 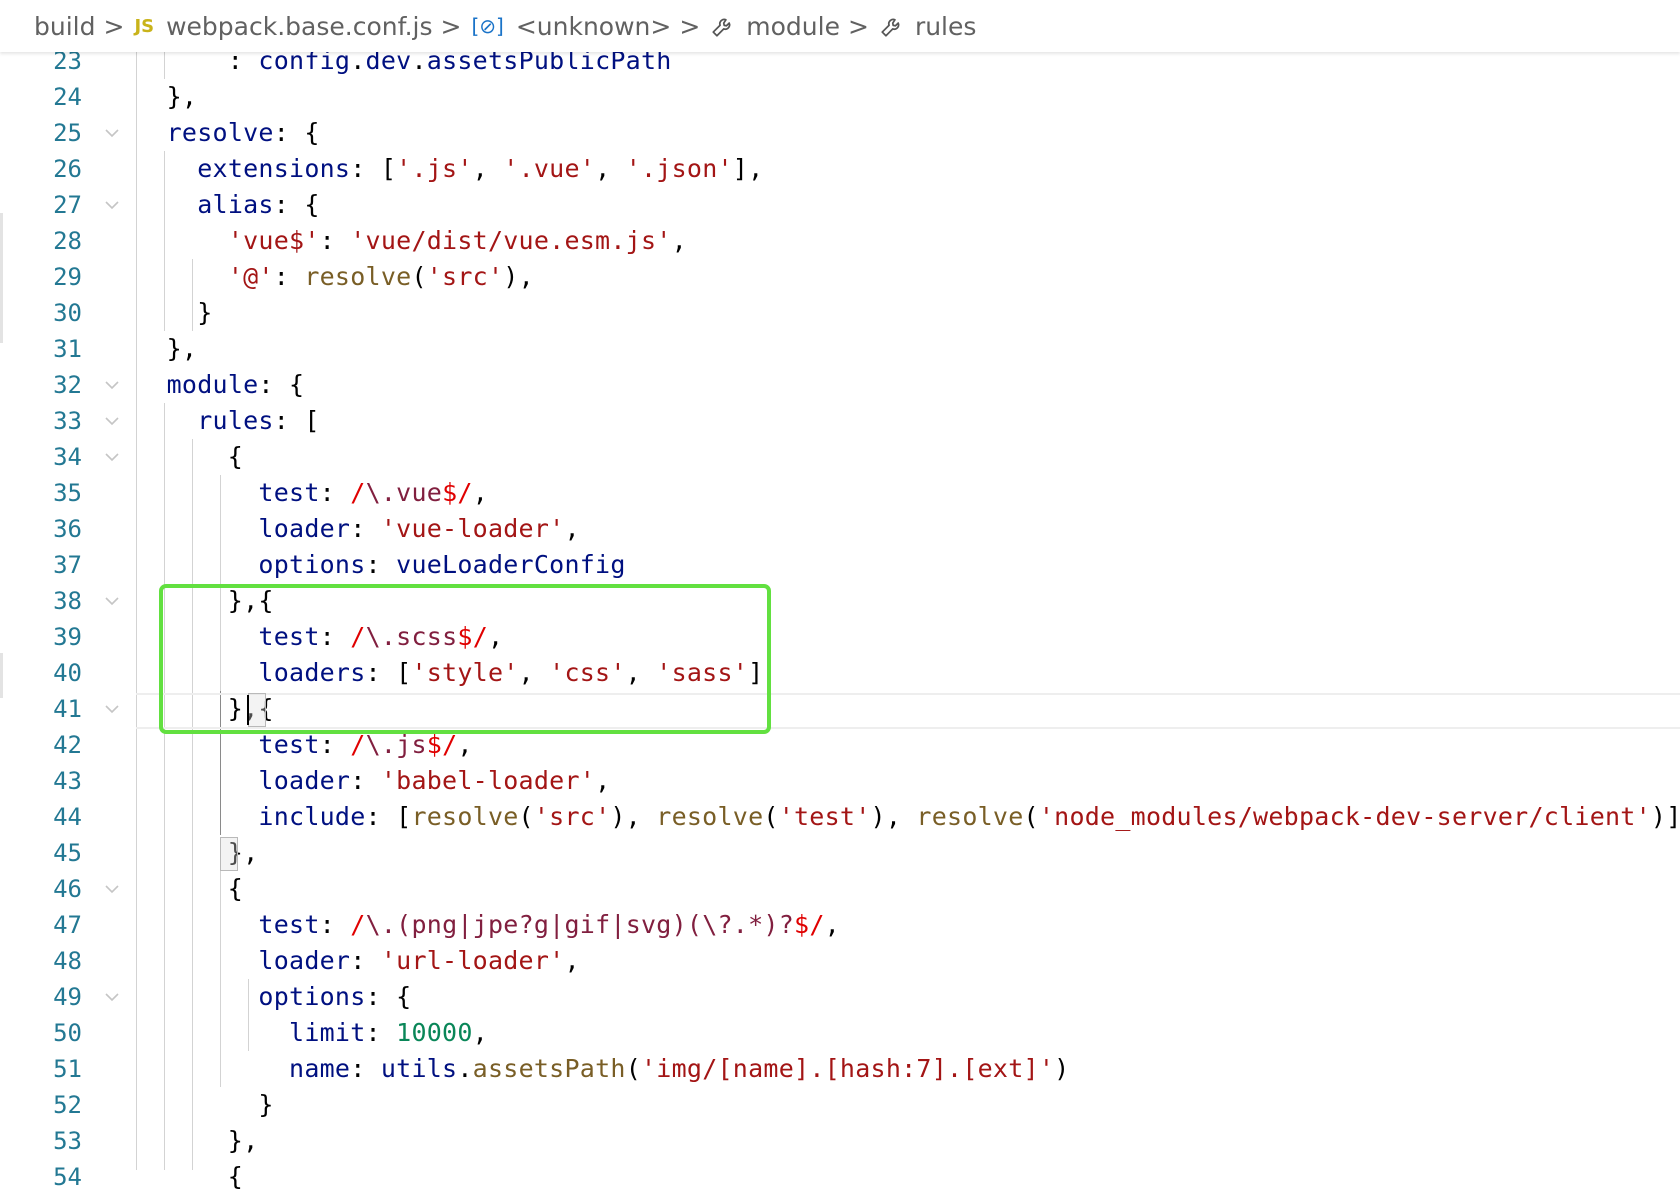 I want to click on breadcrumb-item-rules: rules, so click(x=927, y=26).